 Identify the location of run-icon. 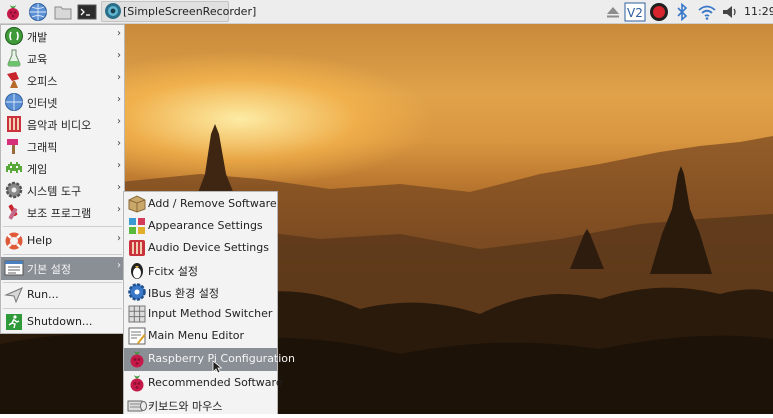
(14, 295).